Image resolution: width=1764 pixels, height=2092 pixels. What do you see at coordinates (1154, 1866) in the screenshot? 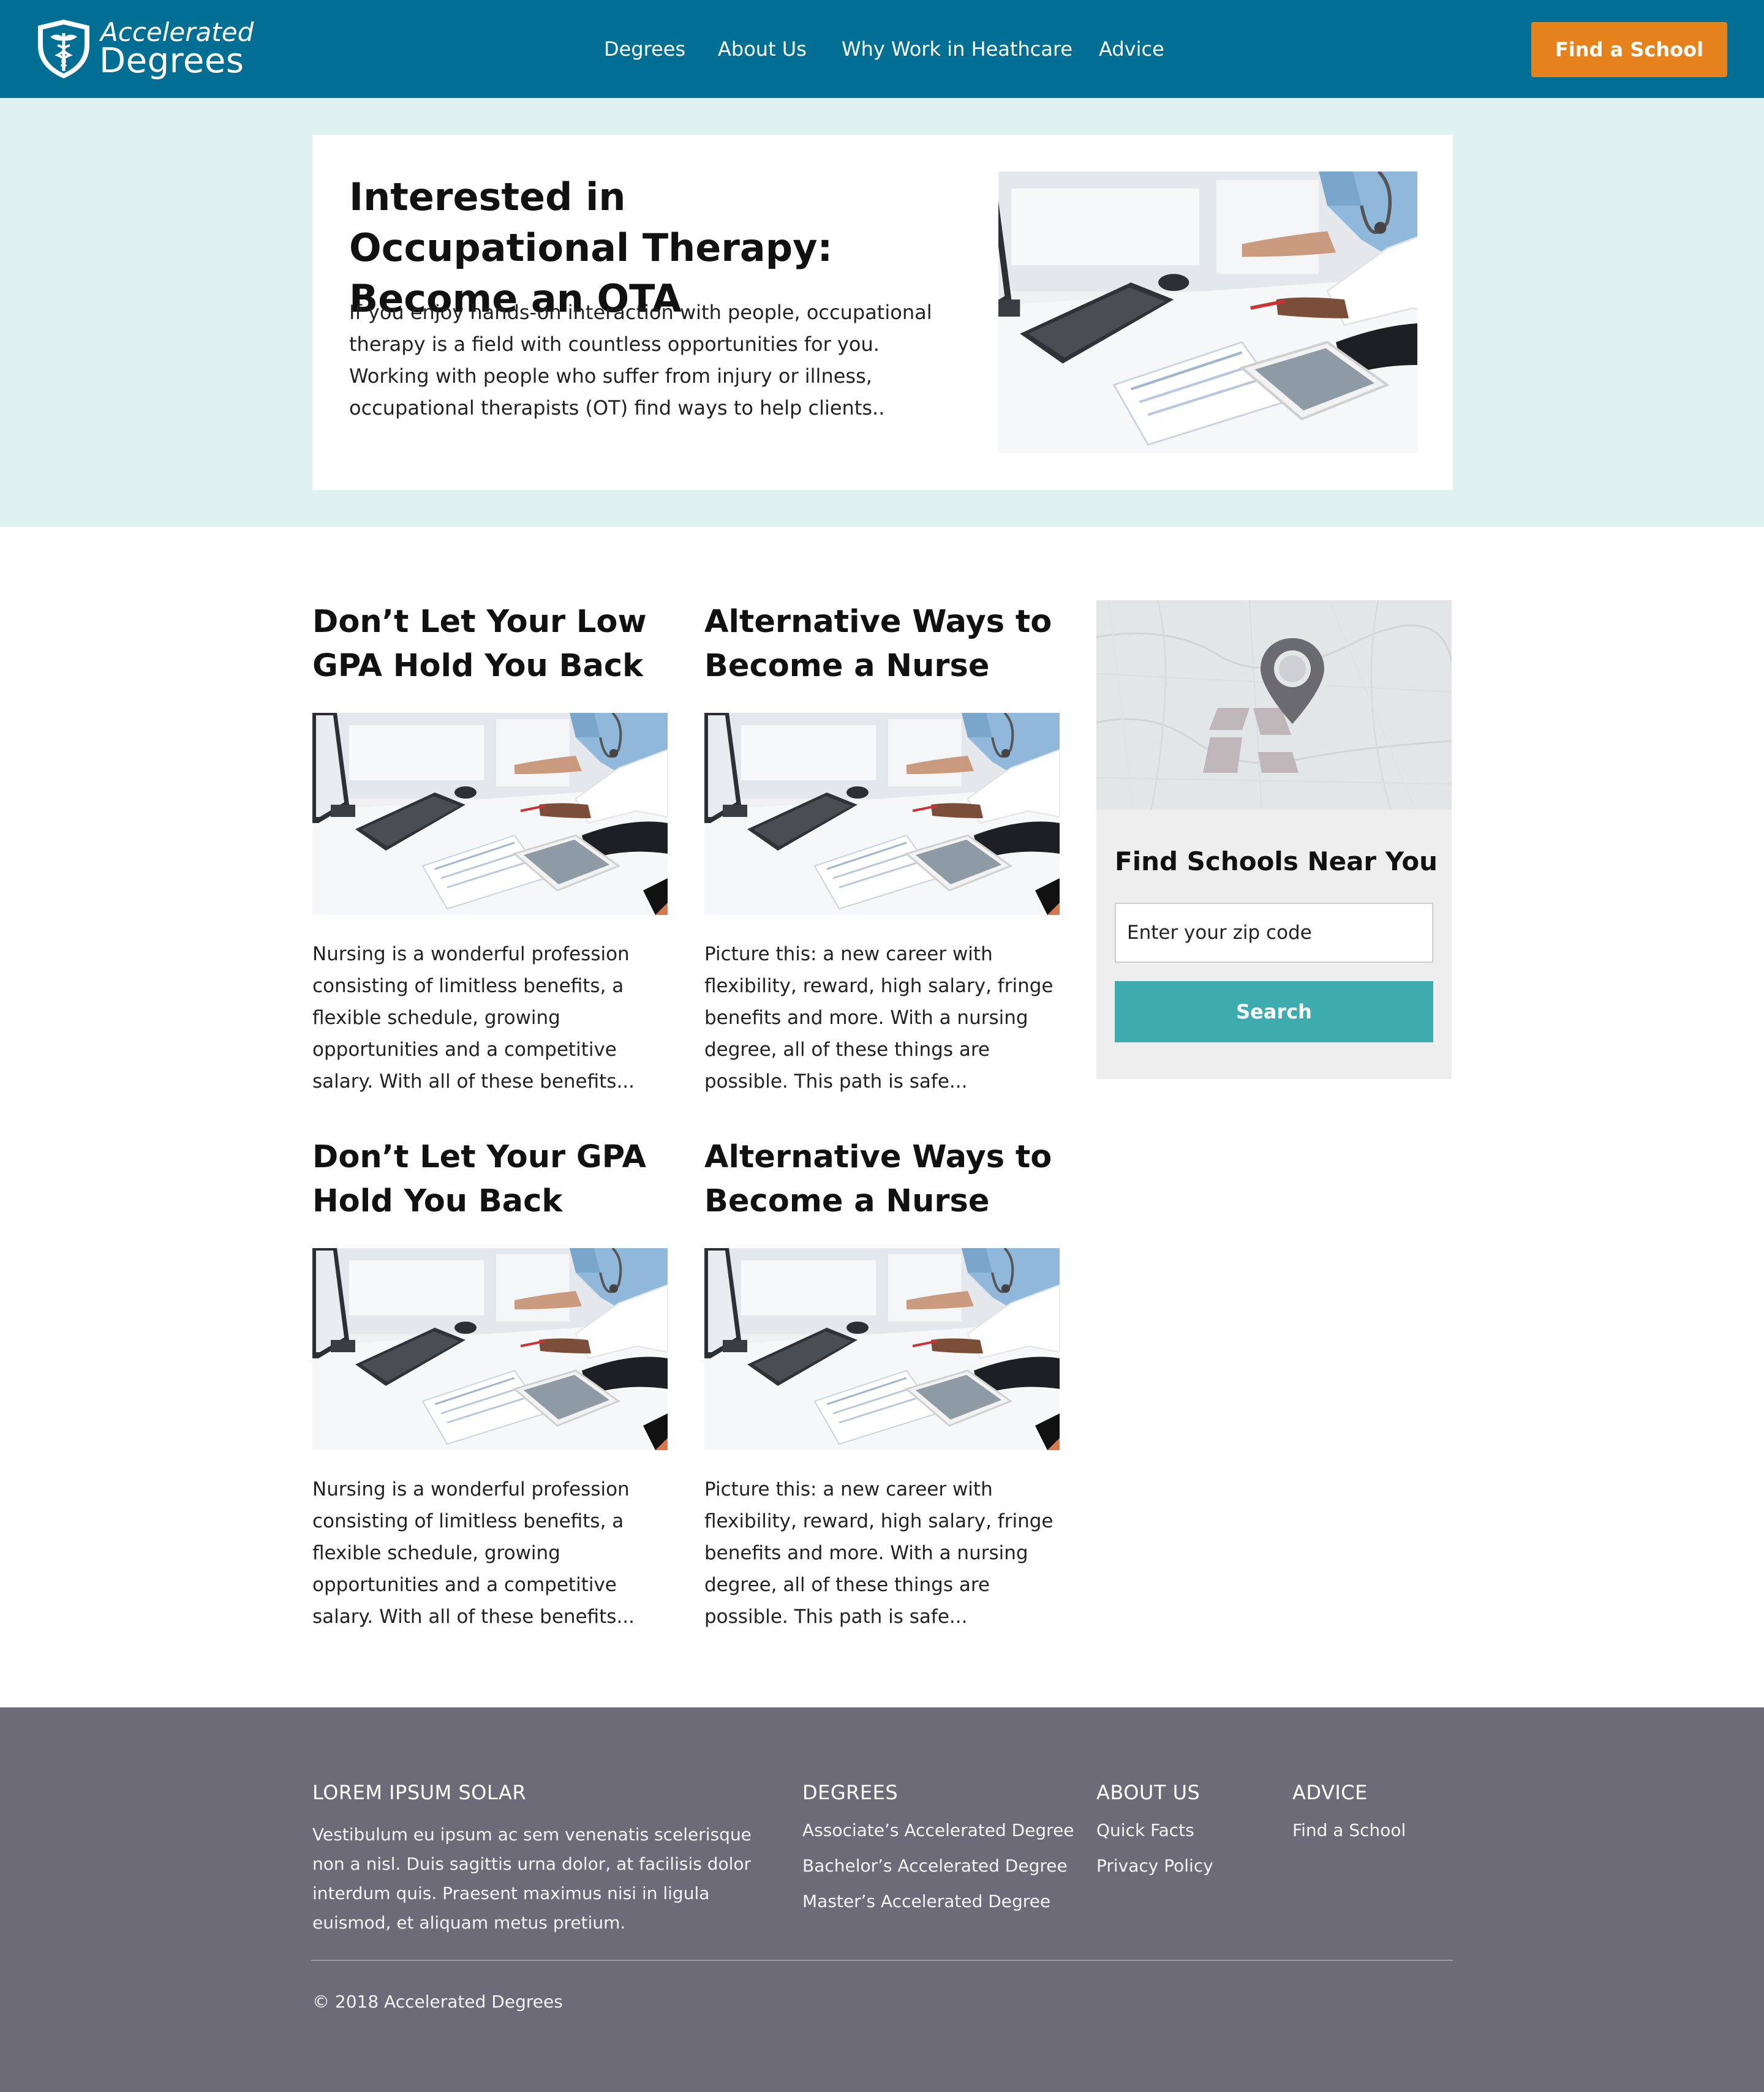
I see `footer-link-privacy-policy: Privacy Policy` at bounding box center [1154, 1866].